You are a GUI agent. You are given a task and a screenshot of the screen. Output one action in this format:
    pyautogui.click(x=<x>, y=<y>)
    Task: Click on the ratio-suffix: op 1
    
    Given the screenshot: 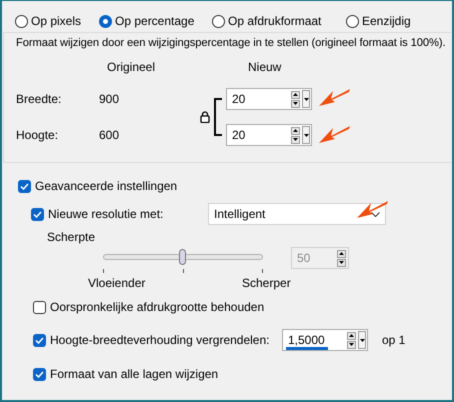 What is the action you would take?
    pyautogui.click(x=394, y=340)
    